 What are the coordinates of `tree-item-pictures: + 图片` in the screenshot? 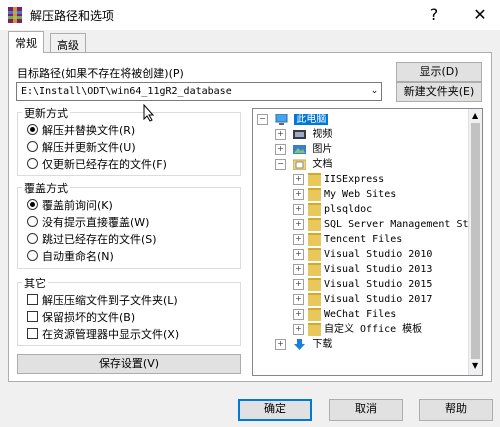 It's located at (363, 149).